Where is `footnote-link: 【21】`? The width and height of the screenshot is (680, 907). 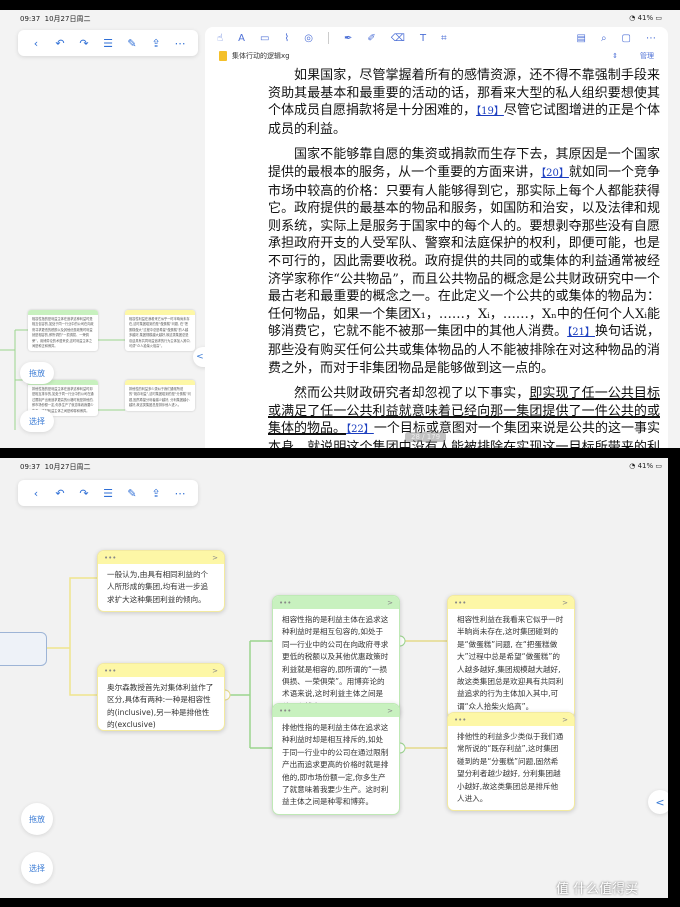
footnote-link: 【21】 is located at coordinates (581, 332).